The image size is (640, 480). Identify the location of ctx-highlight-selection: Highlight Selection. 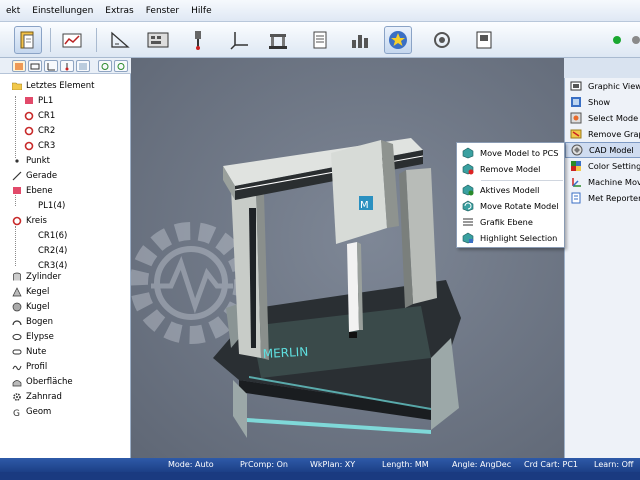
(511, 238).